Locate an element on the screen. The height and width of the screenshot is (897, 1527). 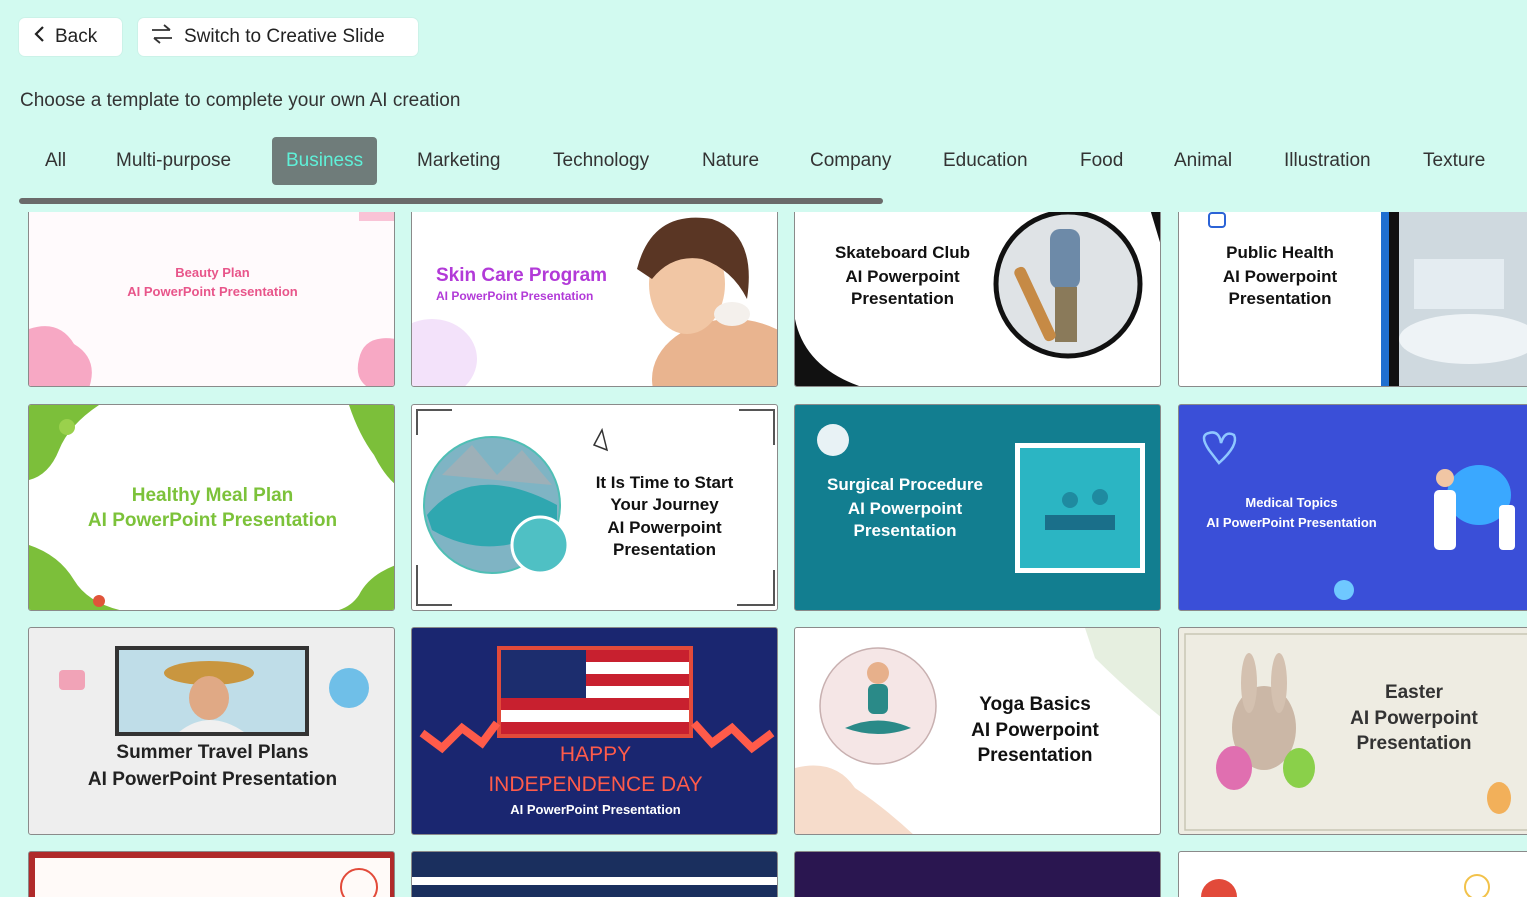
card-title: Skateboard Club is located at coordinates (902, 252).